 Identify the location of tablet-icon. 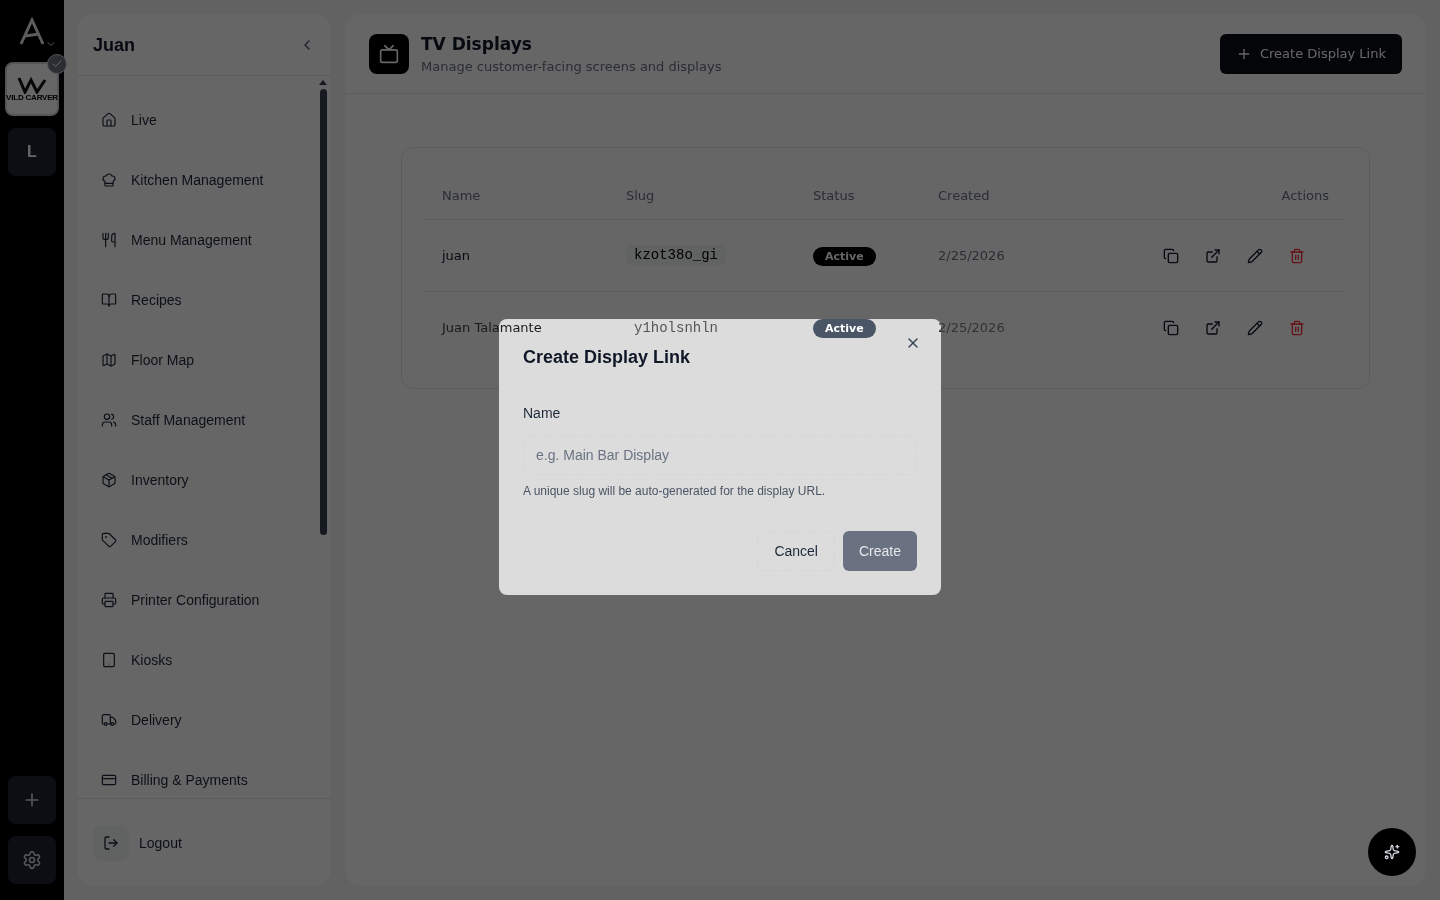
(109, 660).